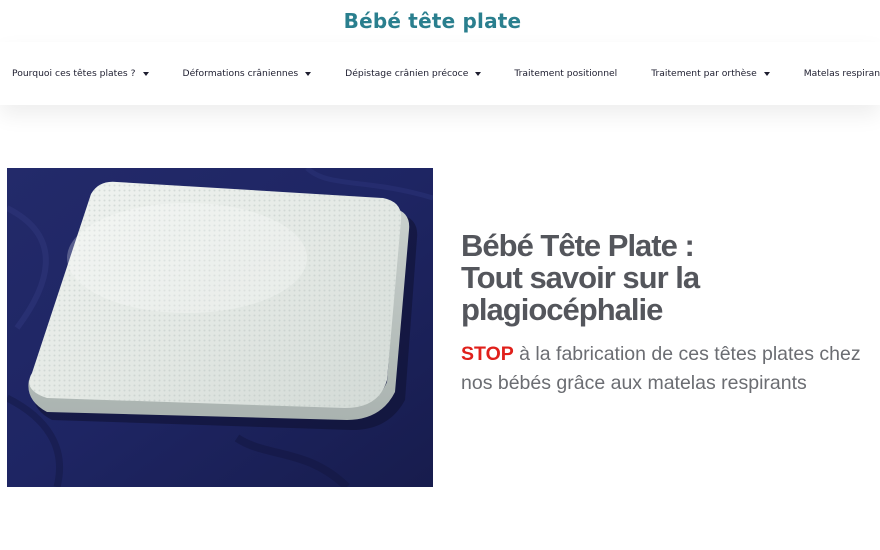 This screenshot has width=880, height=550. I want to click on nav-item-label: Traitement positionnel, so click(566, 73).